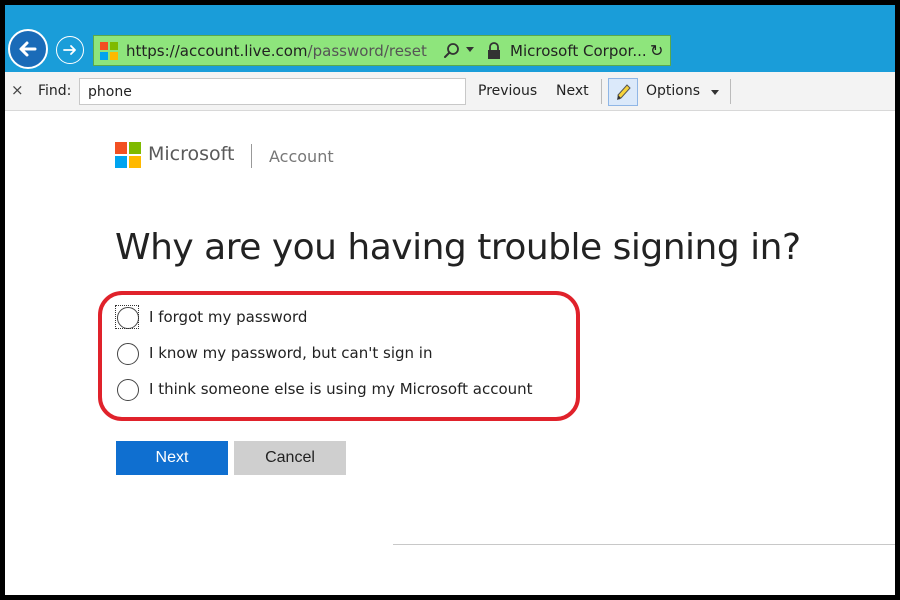  Describe the element at coordinates (644, 544) in the screenshot. I see `footer-divider` at that location.